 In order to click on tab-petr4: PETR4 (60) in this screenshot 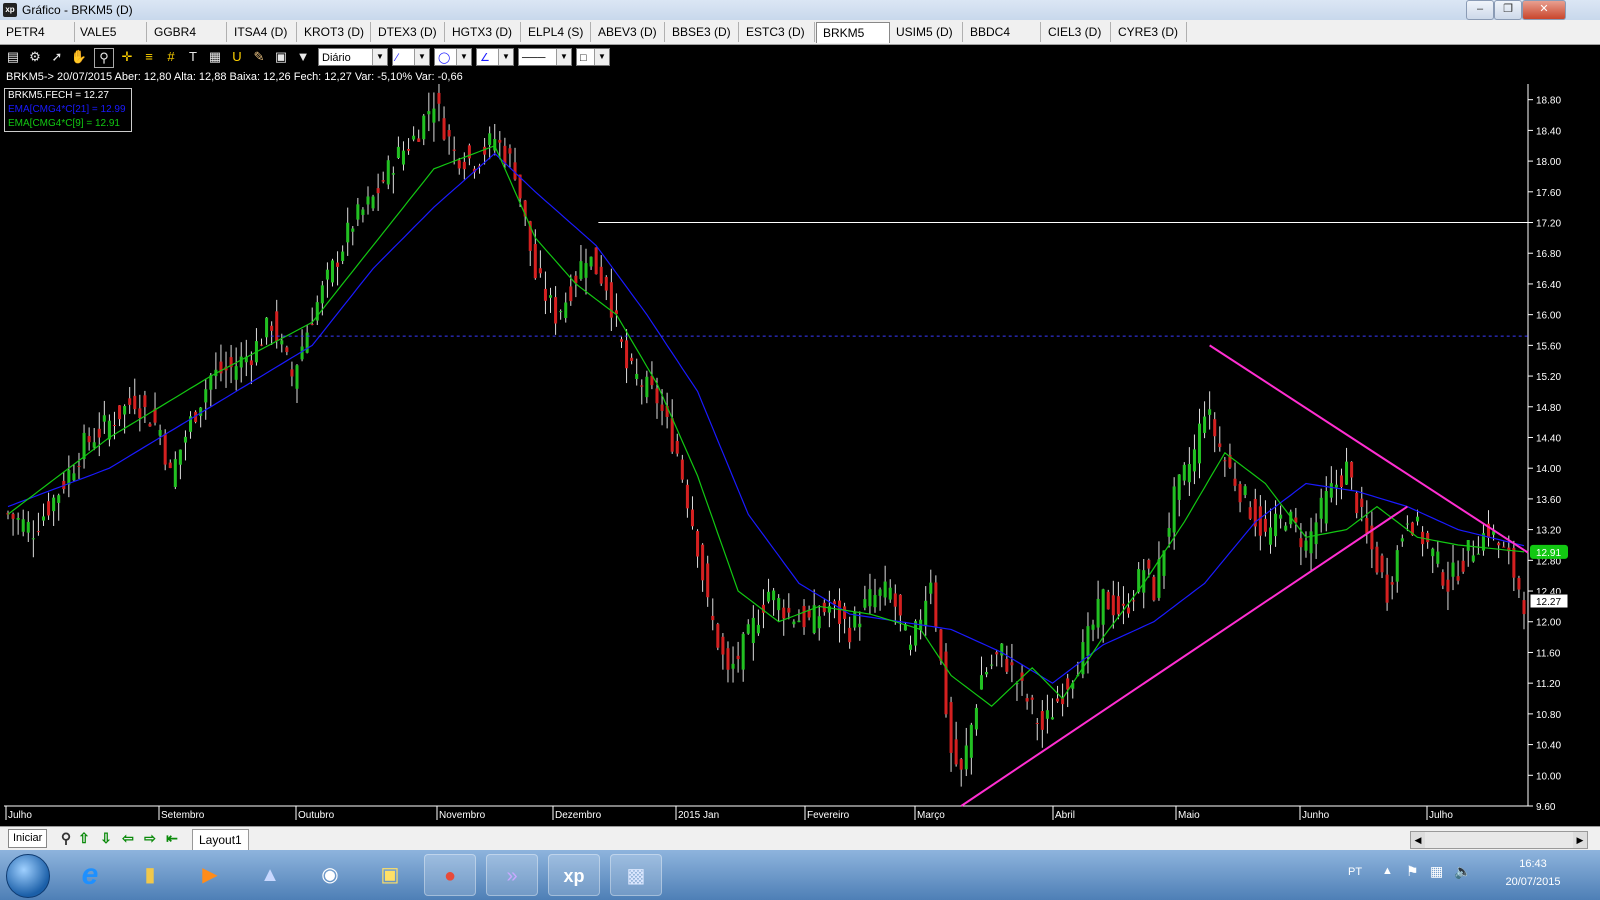, I will do `click(37, 40)`.